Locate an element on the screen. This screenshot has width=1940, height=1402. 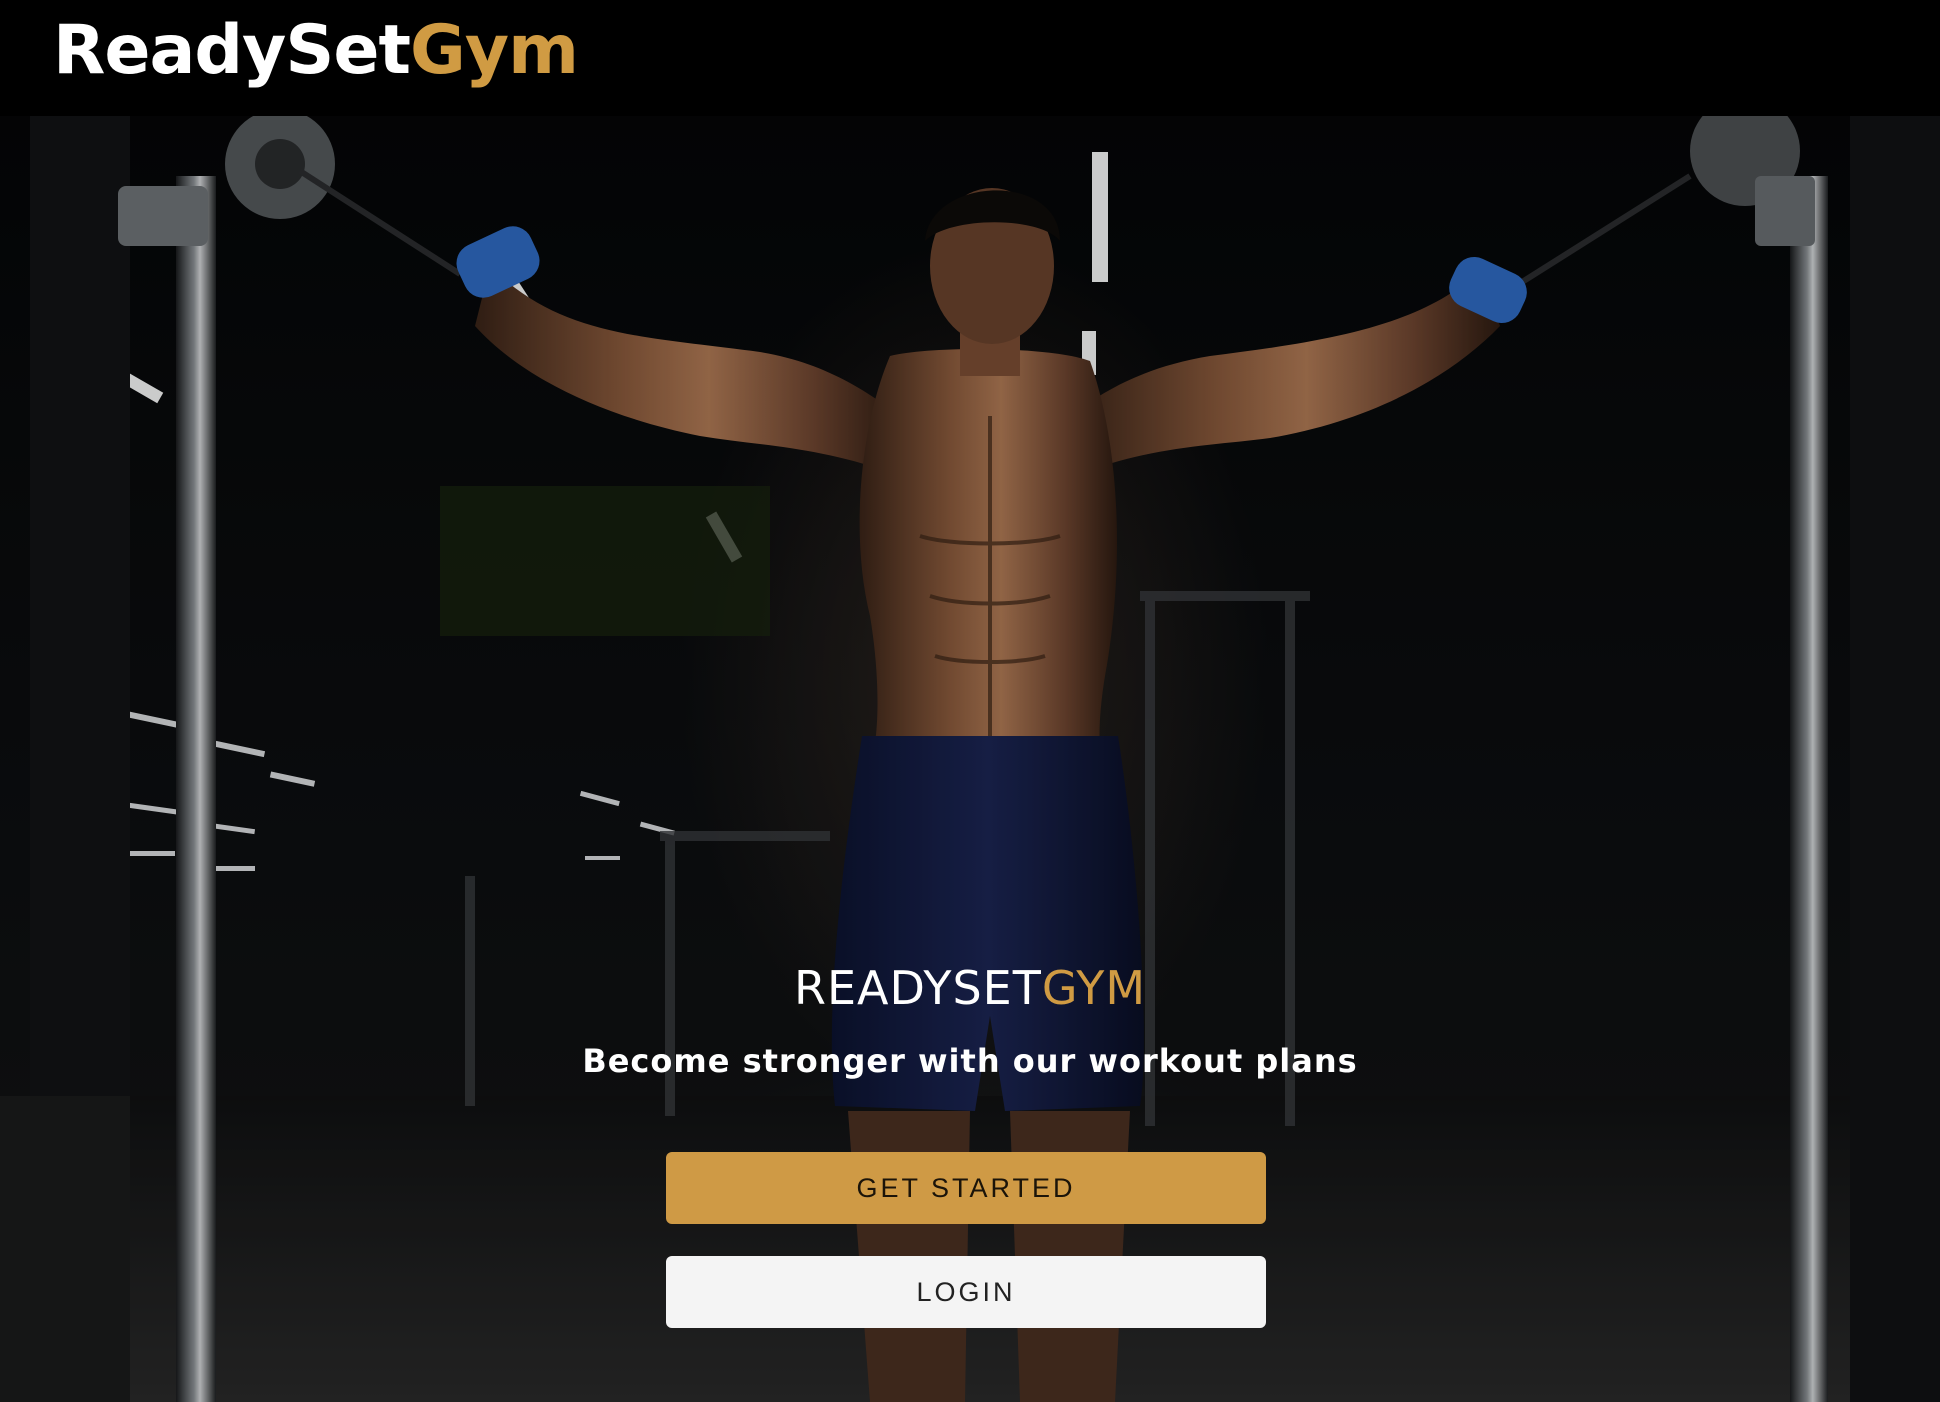
navbar: ReadySetGym is located at coordinates (970, 58).